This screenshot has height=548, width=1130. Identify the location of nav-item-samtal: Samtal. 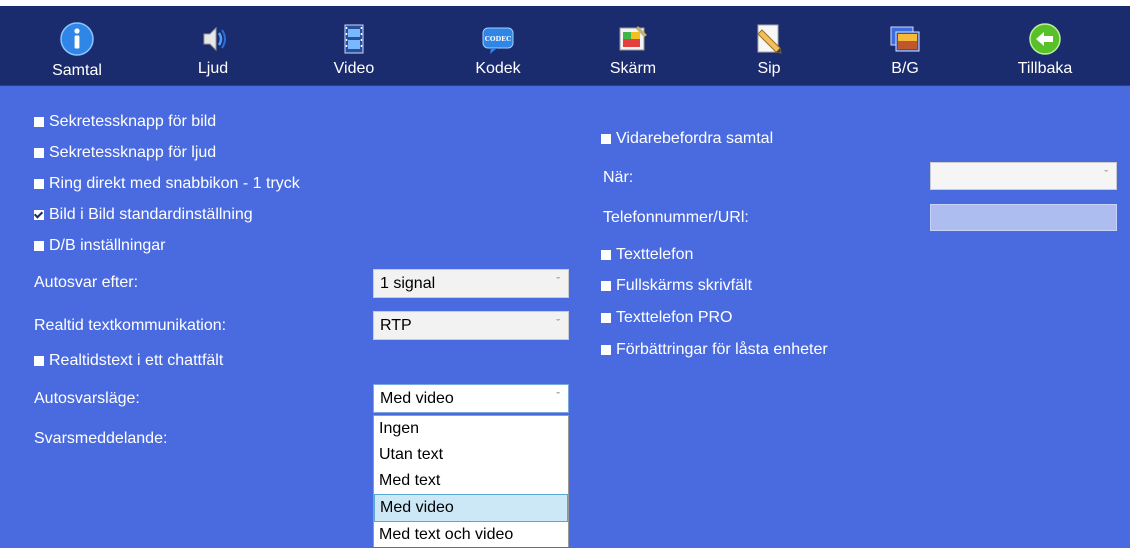
(77, 46).